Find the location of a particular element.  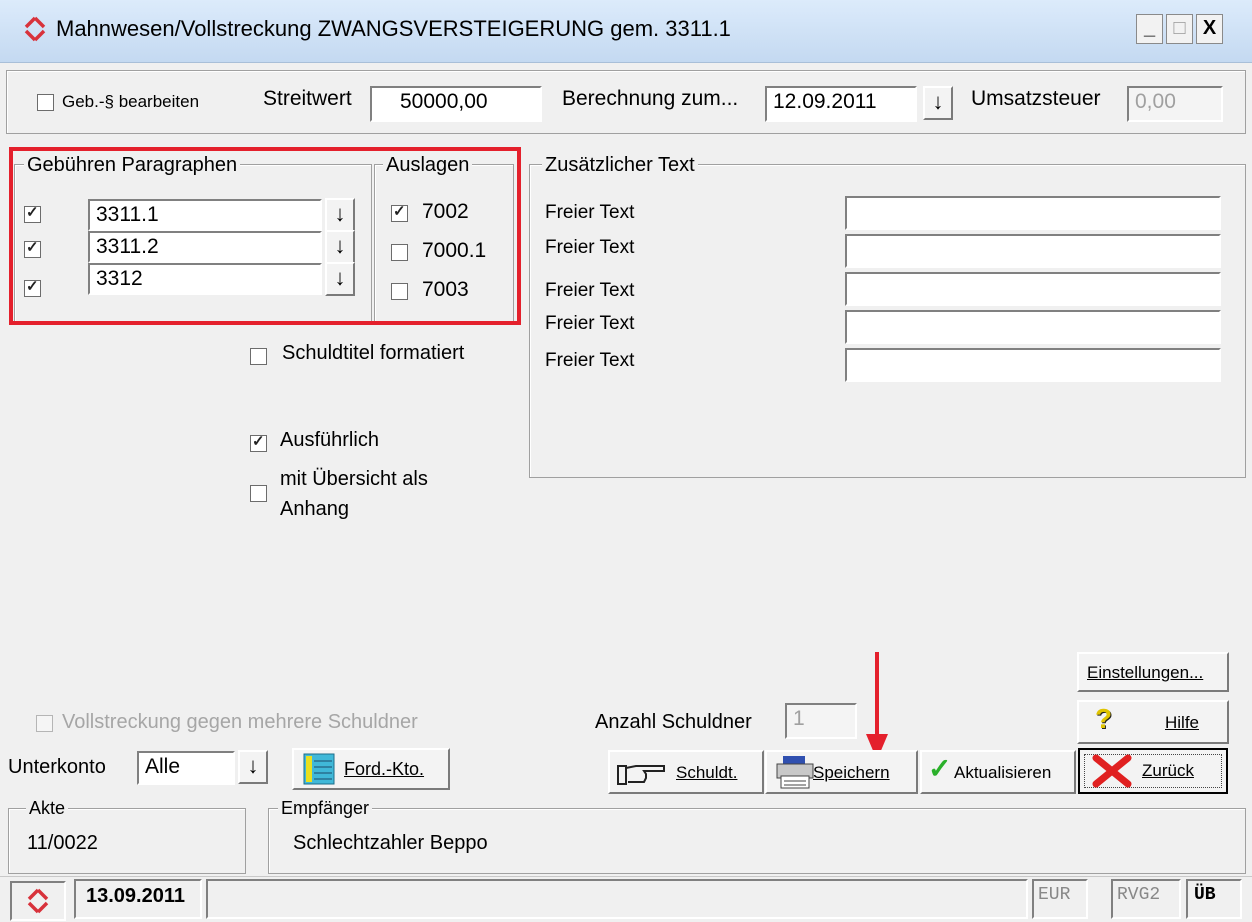

unterkonto-dropdown-button: ↓ is located at coordinates (253, 767).